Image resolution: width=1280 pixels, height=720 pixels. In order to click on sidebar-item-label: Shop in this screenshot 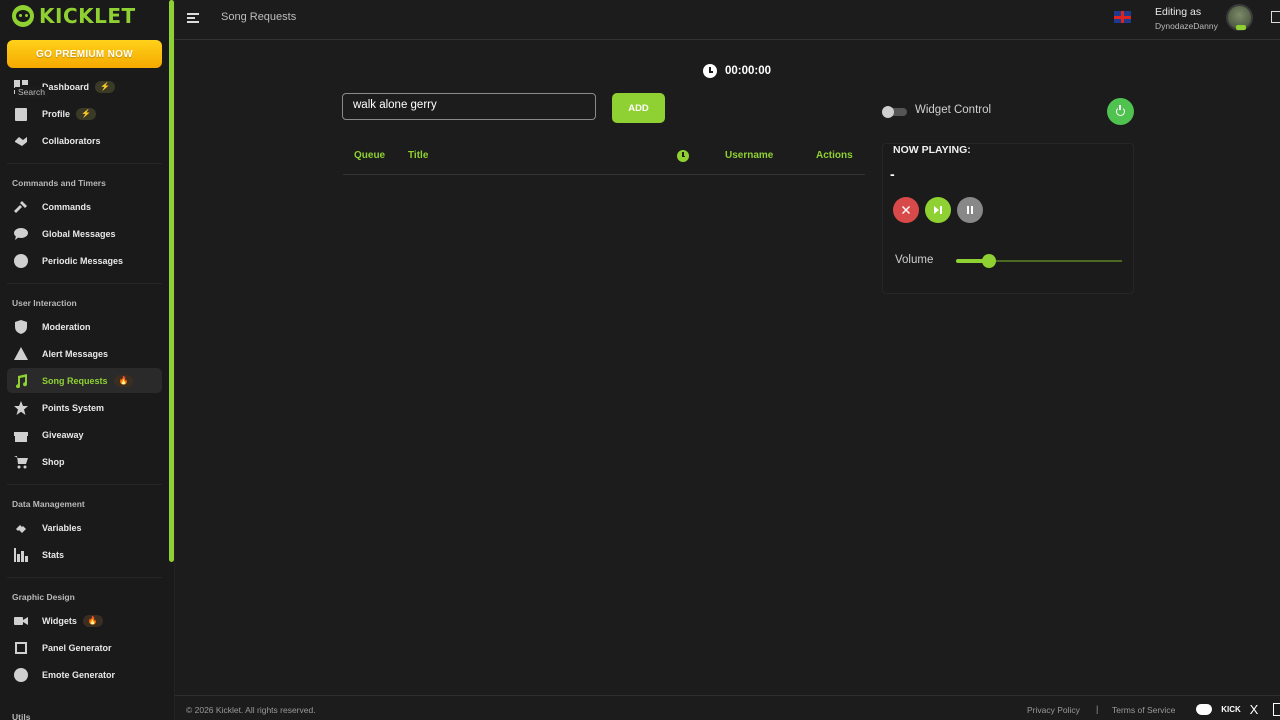, I will do `click(53, 461)`.